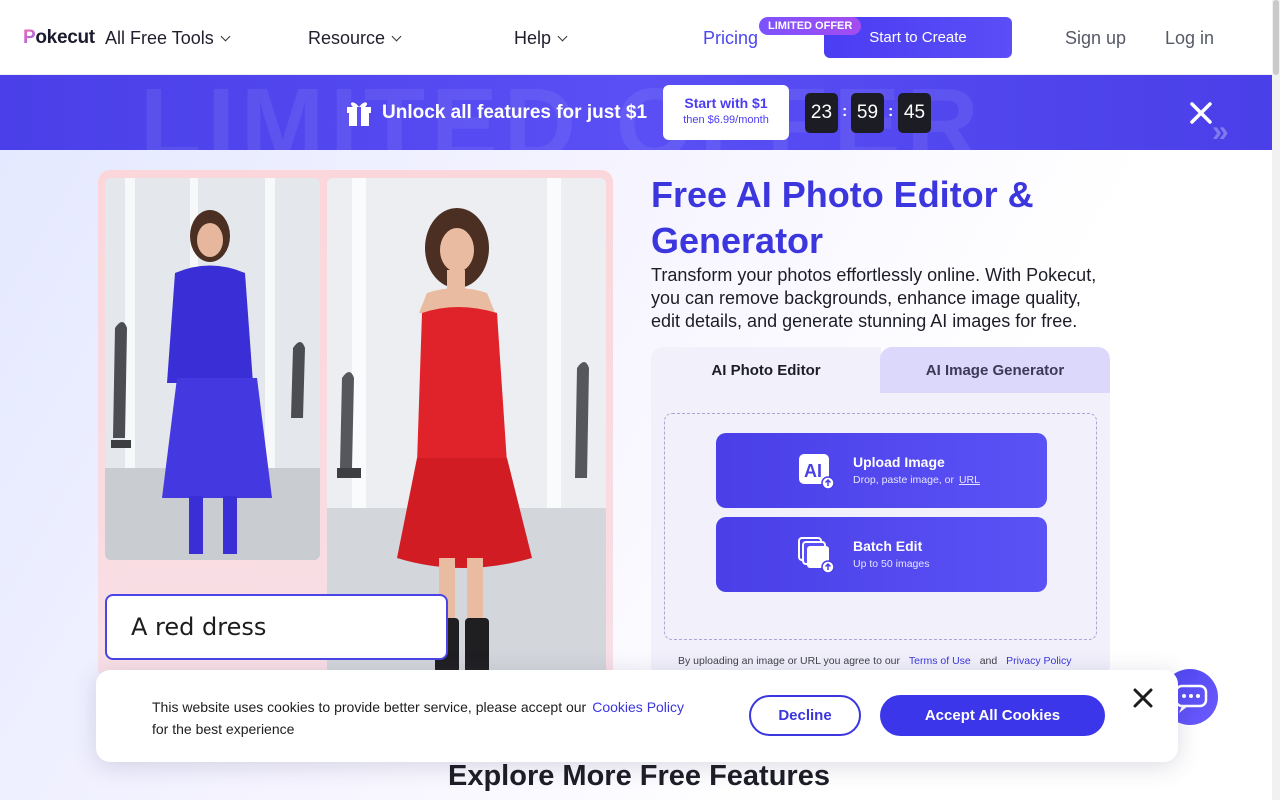  What do you see at coordinates (805, 715) in the screenshot?
I see `decline-button: Decline` at bounding box center [805, 715].